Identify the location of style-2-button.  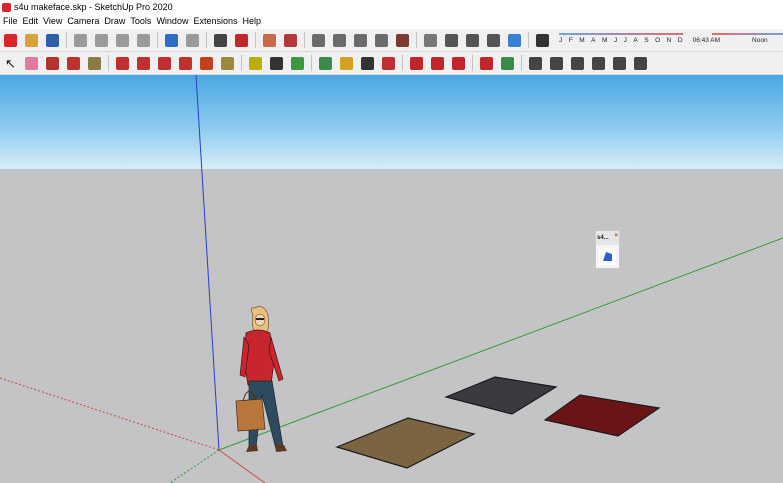
(340, 40).